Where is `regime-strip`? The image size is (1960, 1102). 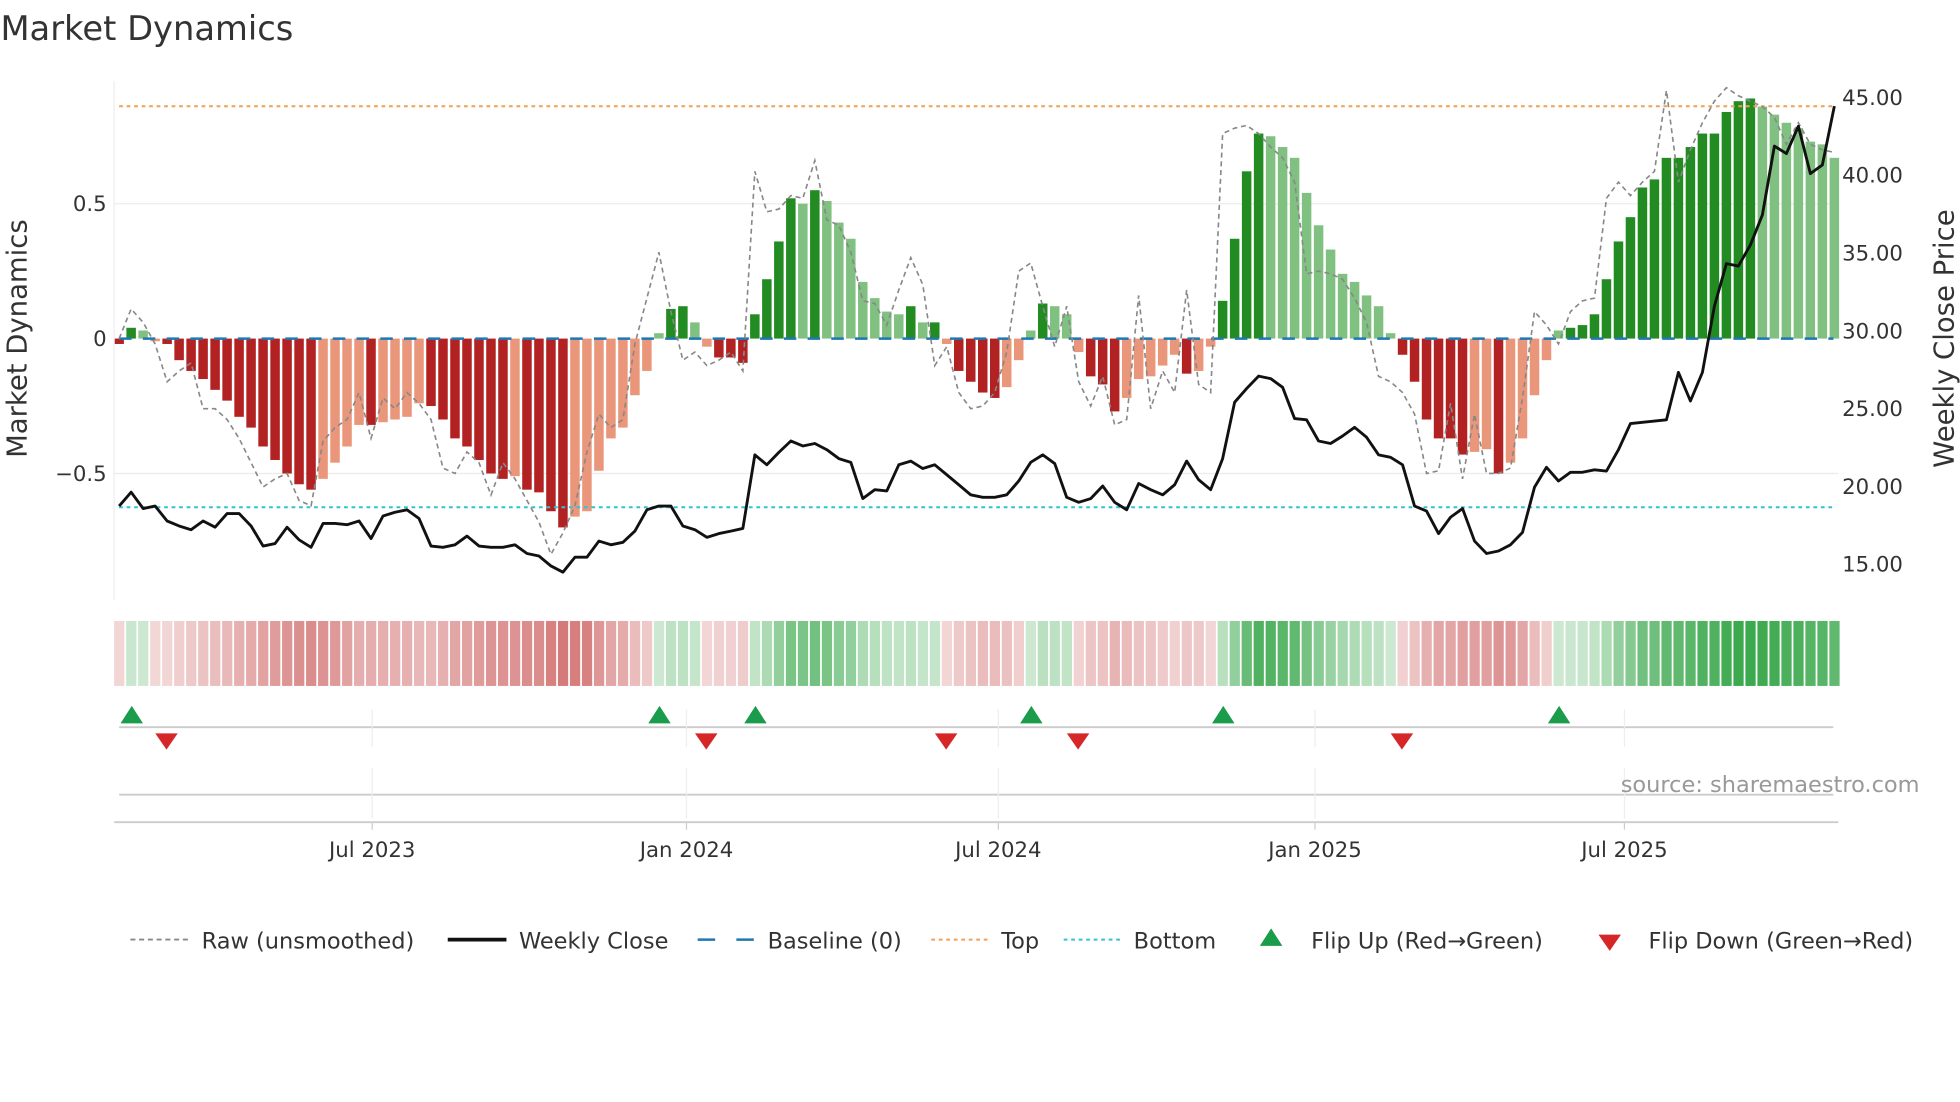 regime-strip is located at coordinates (977, 653).